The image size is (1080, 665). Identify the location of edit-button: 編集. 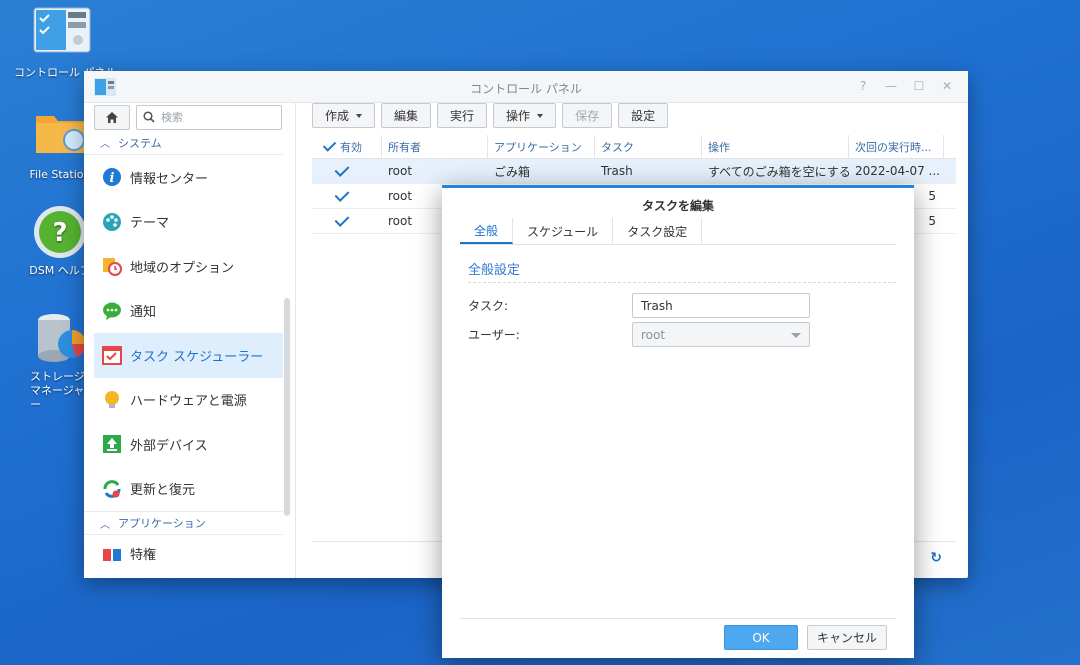
(406, 115).